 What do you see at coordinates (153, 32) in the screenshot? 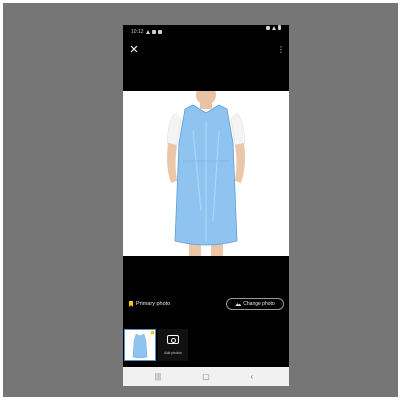
I see `cloud-icon` at bounding box center [153, 32].